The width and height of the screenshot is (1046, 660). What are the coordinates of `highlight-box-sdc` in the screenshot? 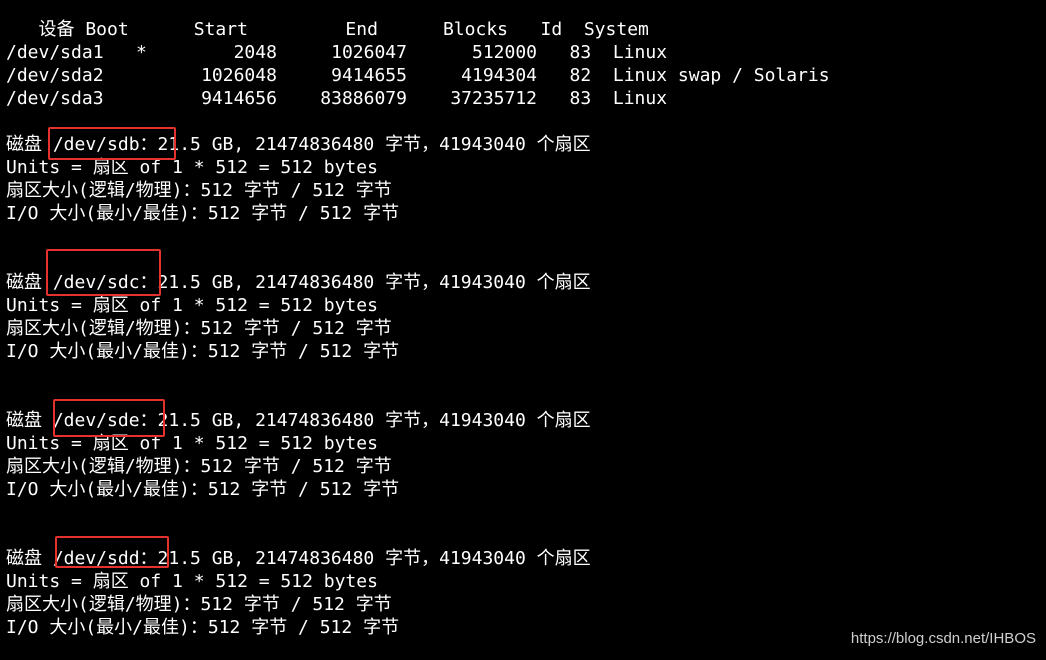 It's located at (103, 272).